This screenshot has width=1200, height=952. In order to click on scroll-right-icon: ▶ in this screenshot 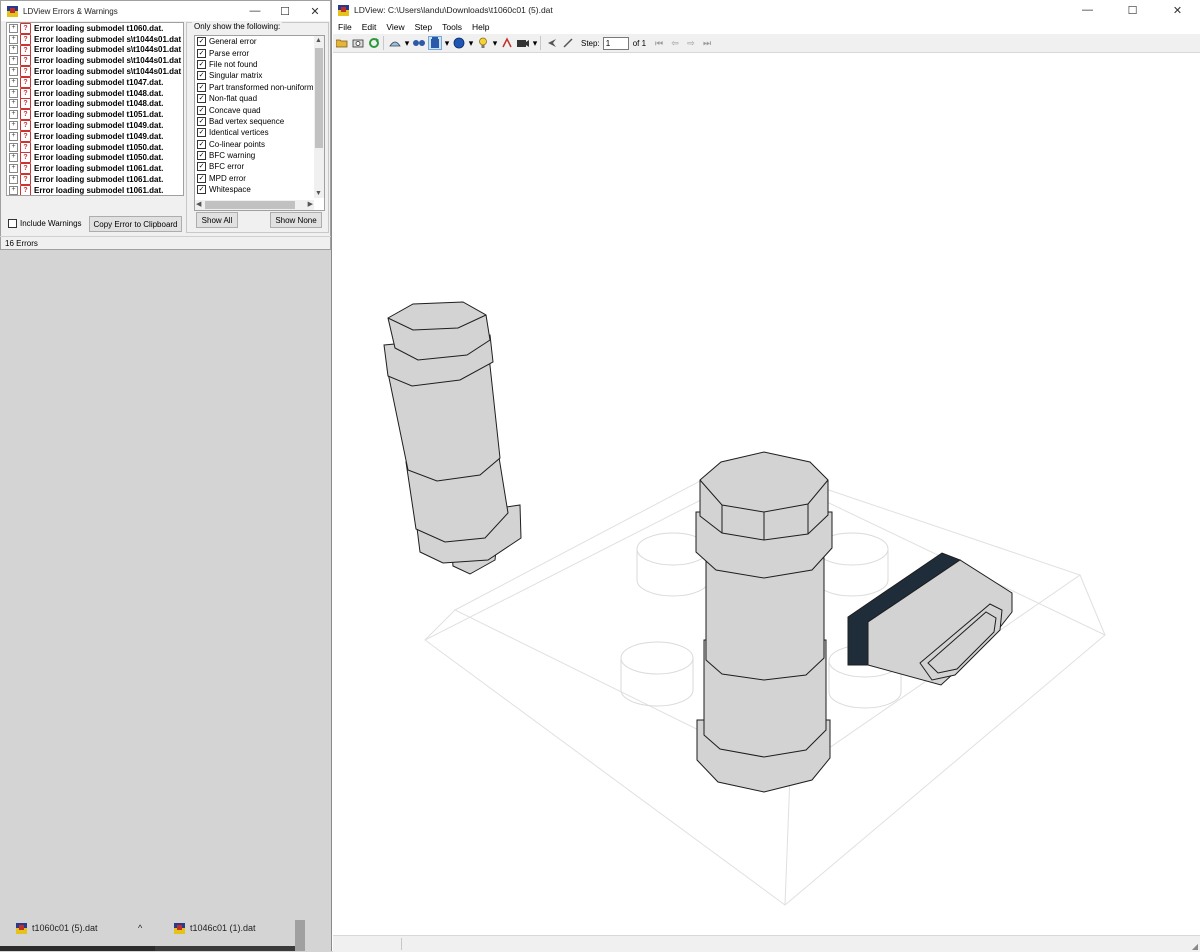, I will do `click(310, 204)`.